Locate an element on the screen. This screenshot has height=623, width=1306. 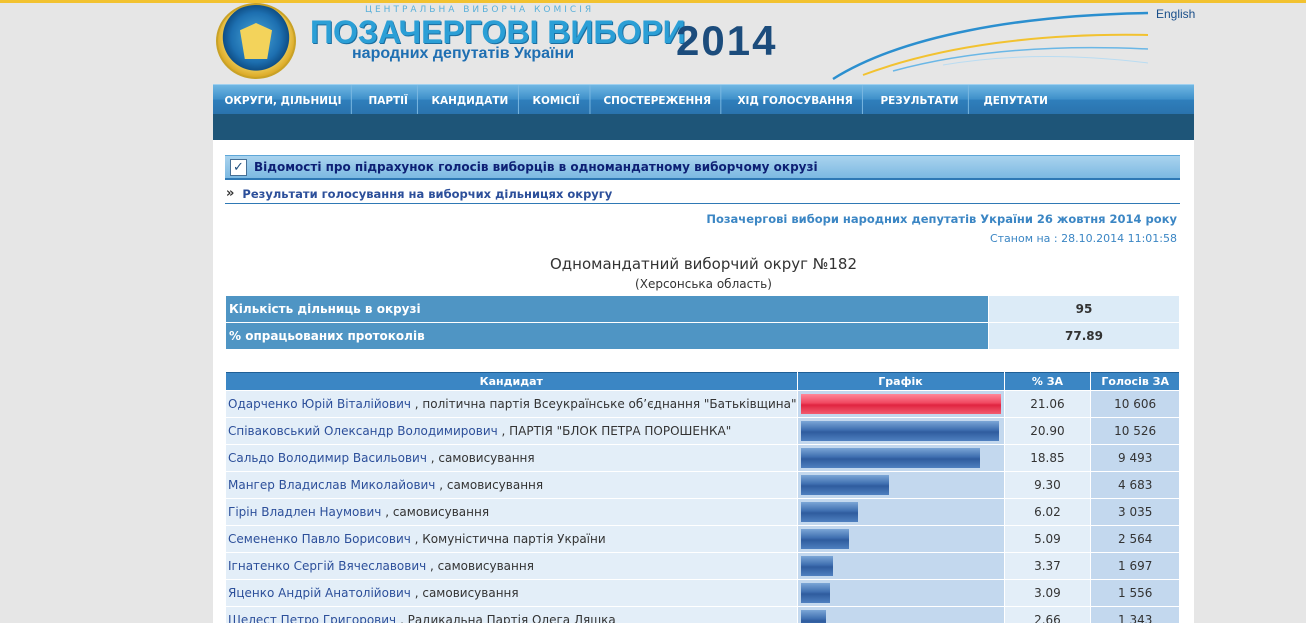
nav-item-districts: ОКРУГИ, ДІЛЬНИЦІ is located at coordinates (284, 100).